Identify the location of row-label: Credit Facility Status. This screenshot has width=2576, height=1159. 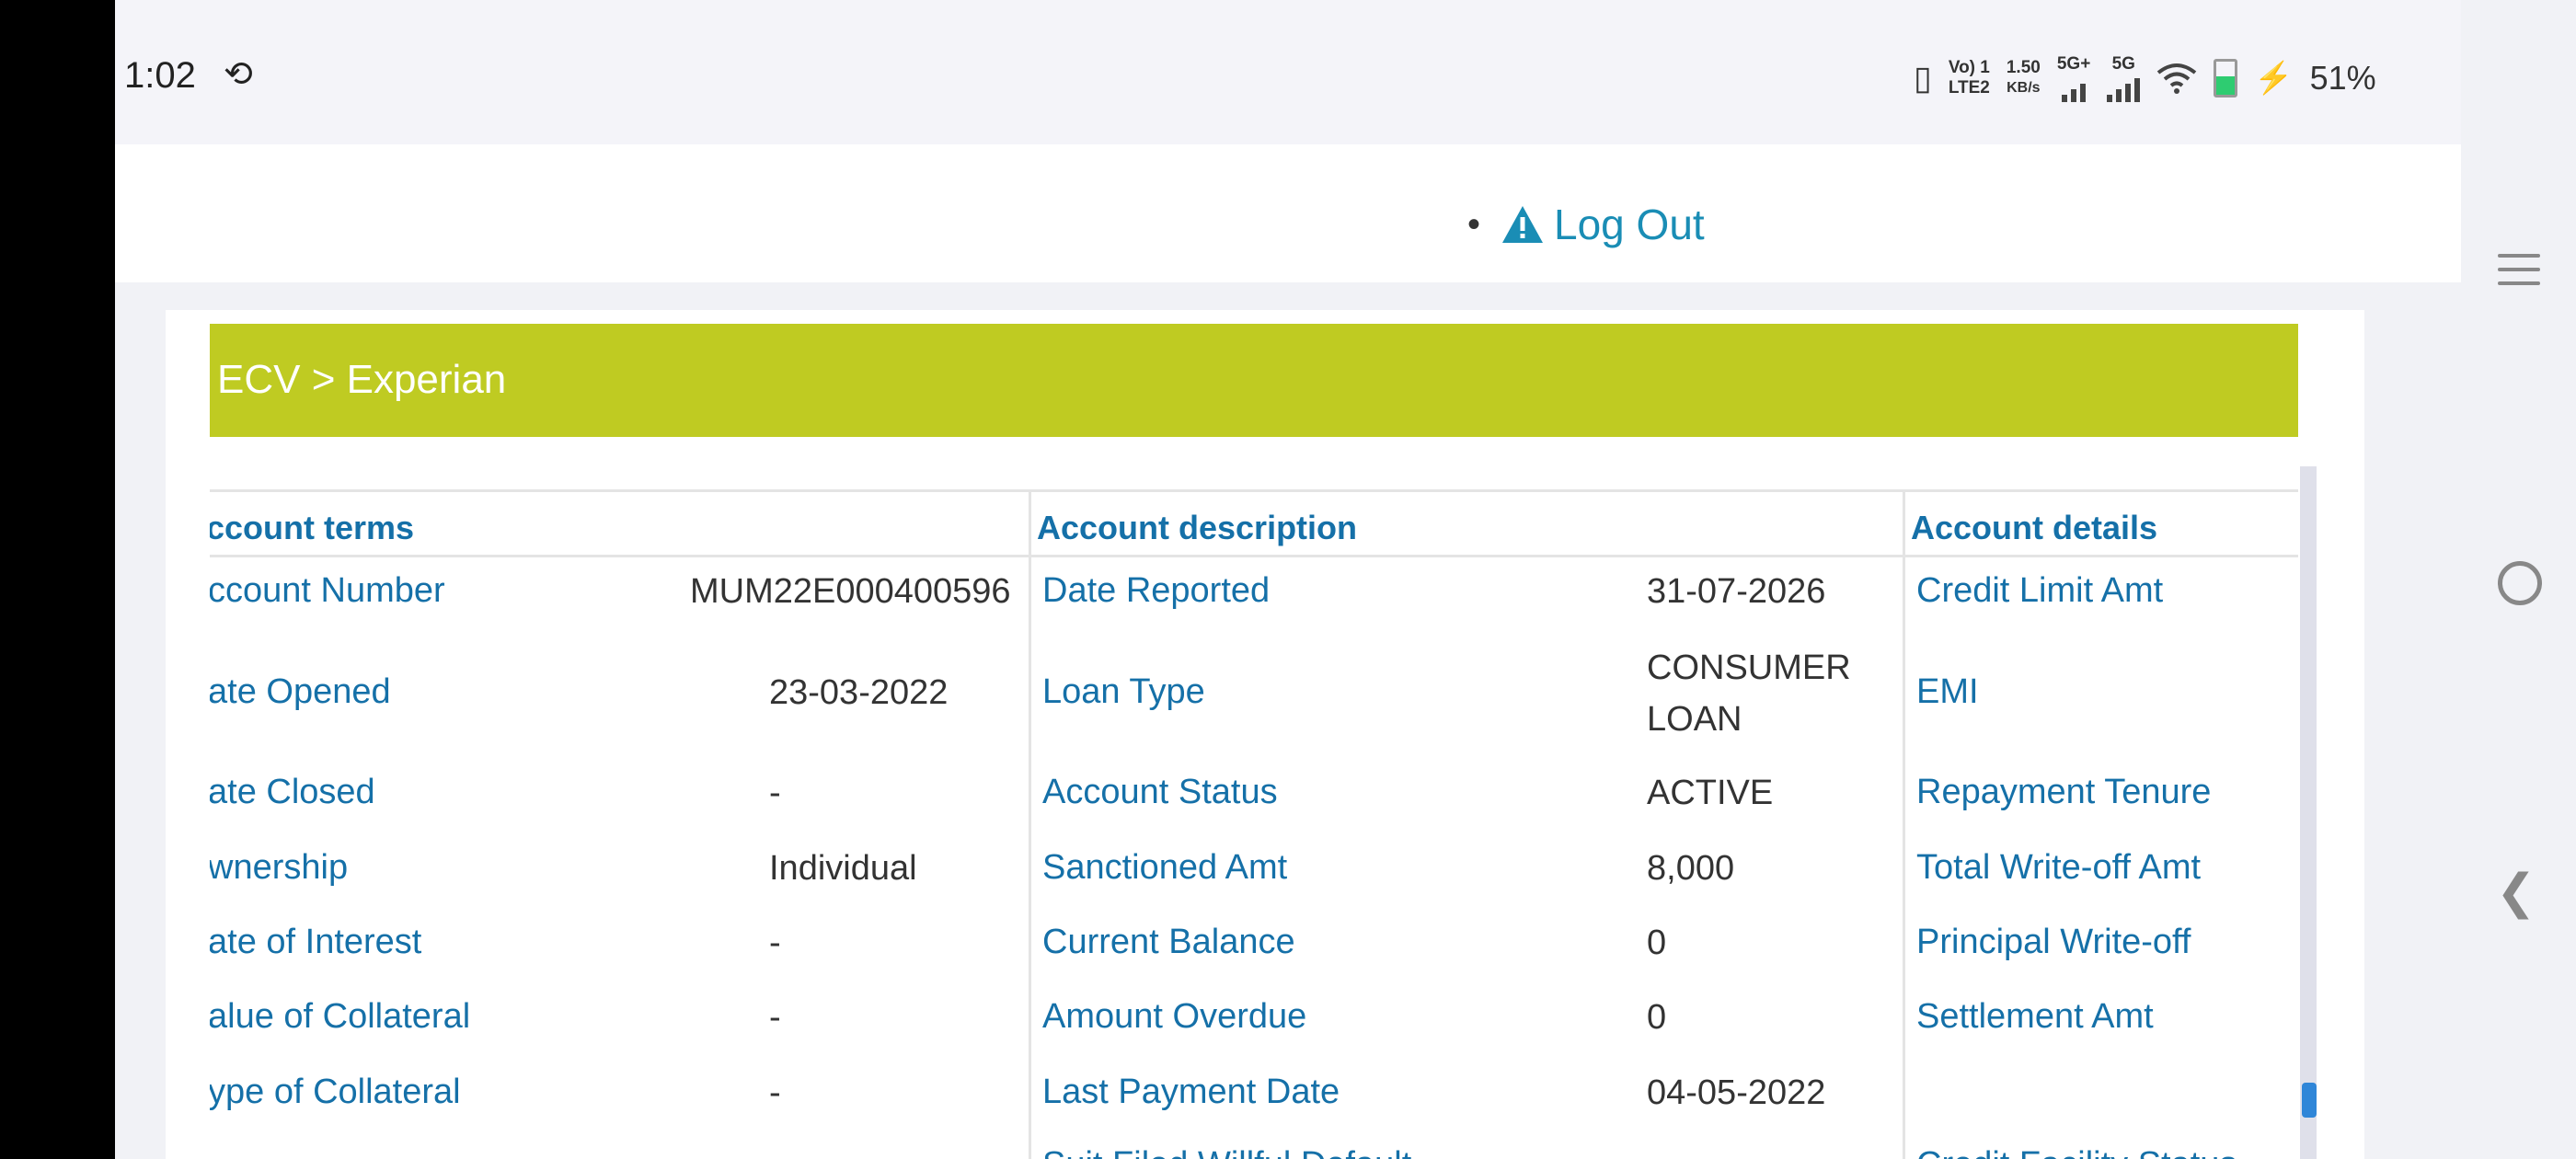
(2076, 1152).